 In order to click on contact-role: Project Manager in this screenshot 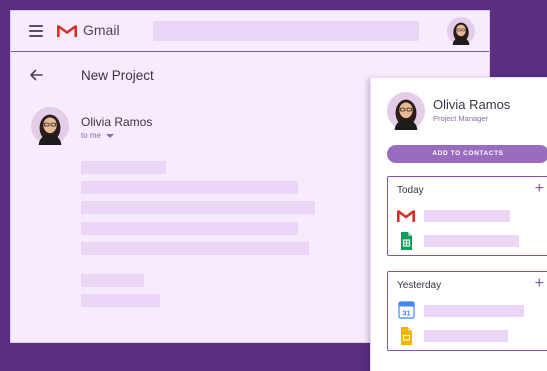, I will do `click(461, 118)`.